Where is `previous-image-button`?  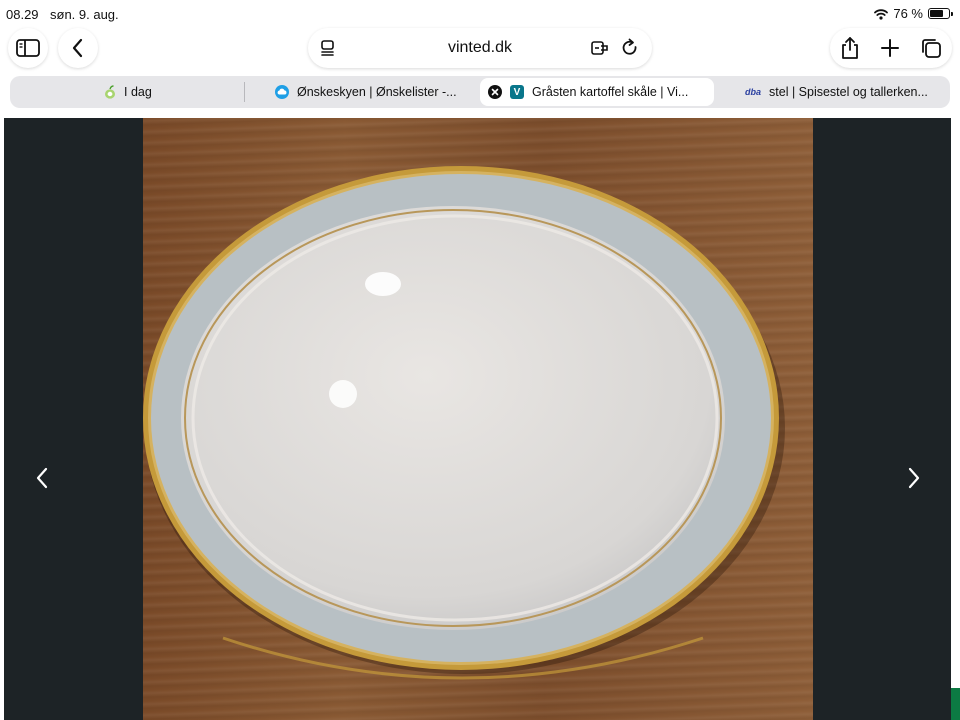 previous-image-button is located at coordinates (42, 478).